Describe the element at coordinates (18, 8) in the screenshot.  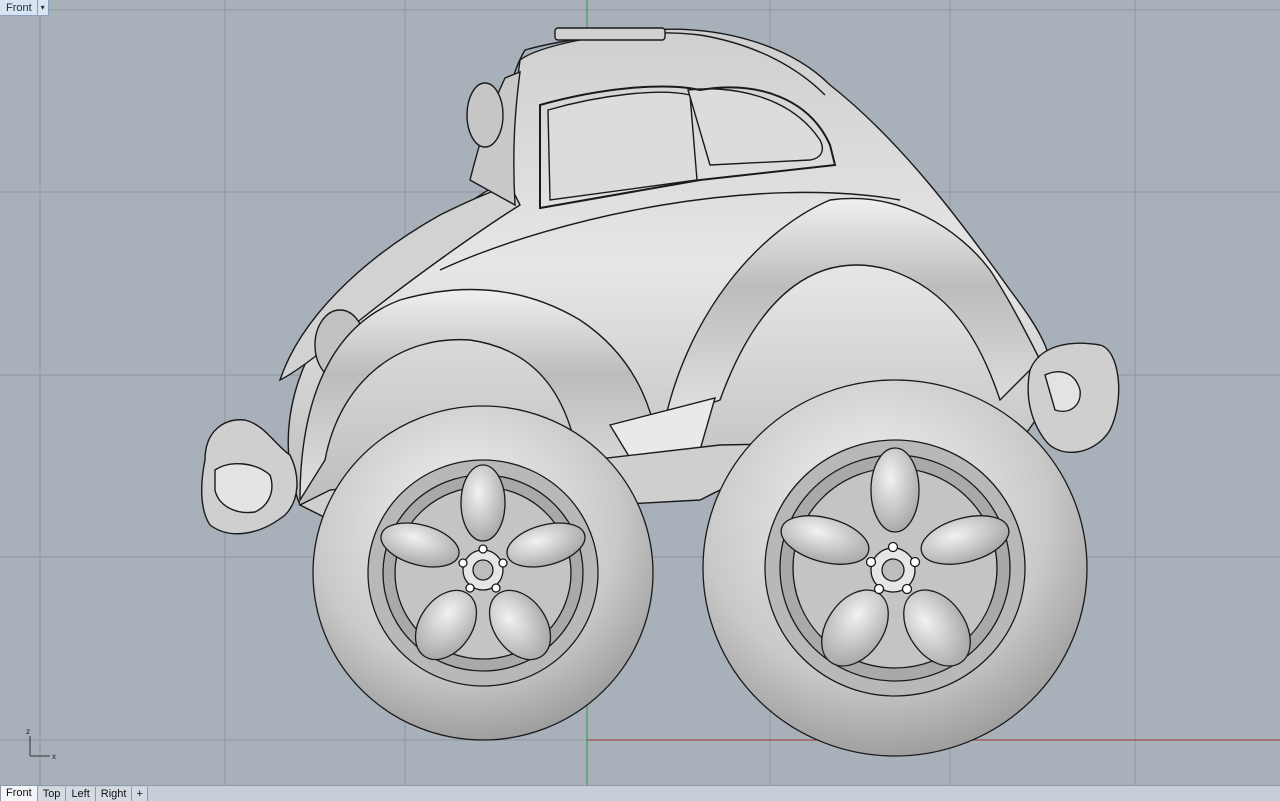
I see `viewport-title-label: Front` at that location.